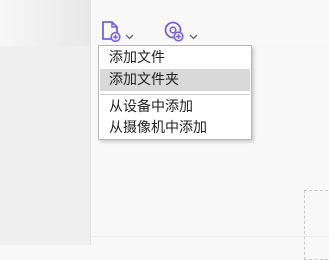 The height and width of the screenshot is (260, 329). Describe the element at coordinates (316, 225) in the screenshot. I see `drop-zone` at that location.